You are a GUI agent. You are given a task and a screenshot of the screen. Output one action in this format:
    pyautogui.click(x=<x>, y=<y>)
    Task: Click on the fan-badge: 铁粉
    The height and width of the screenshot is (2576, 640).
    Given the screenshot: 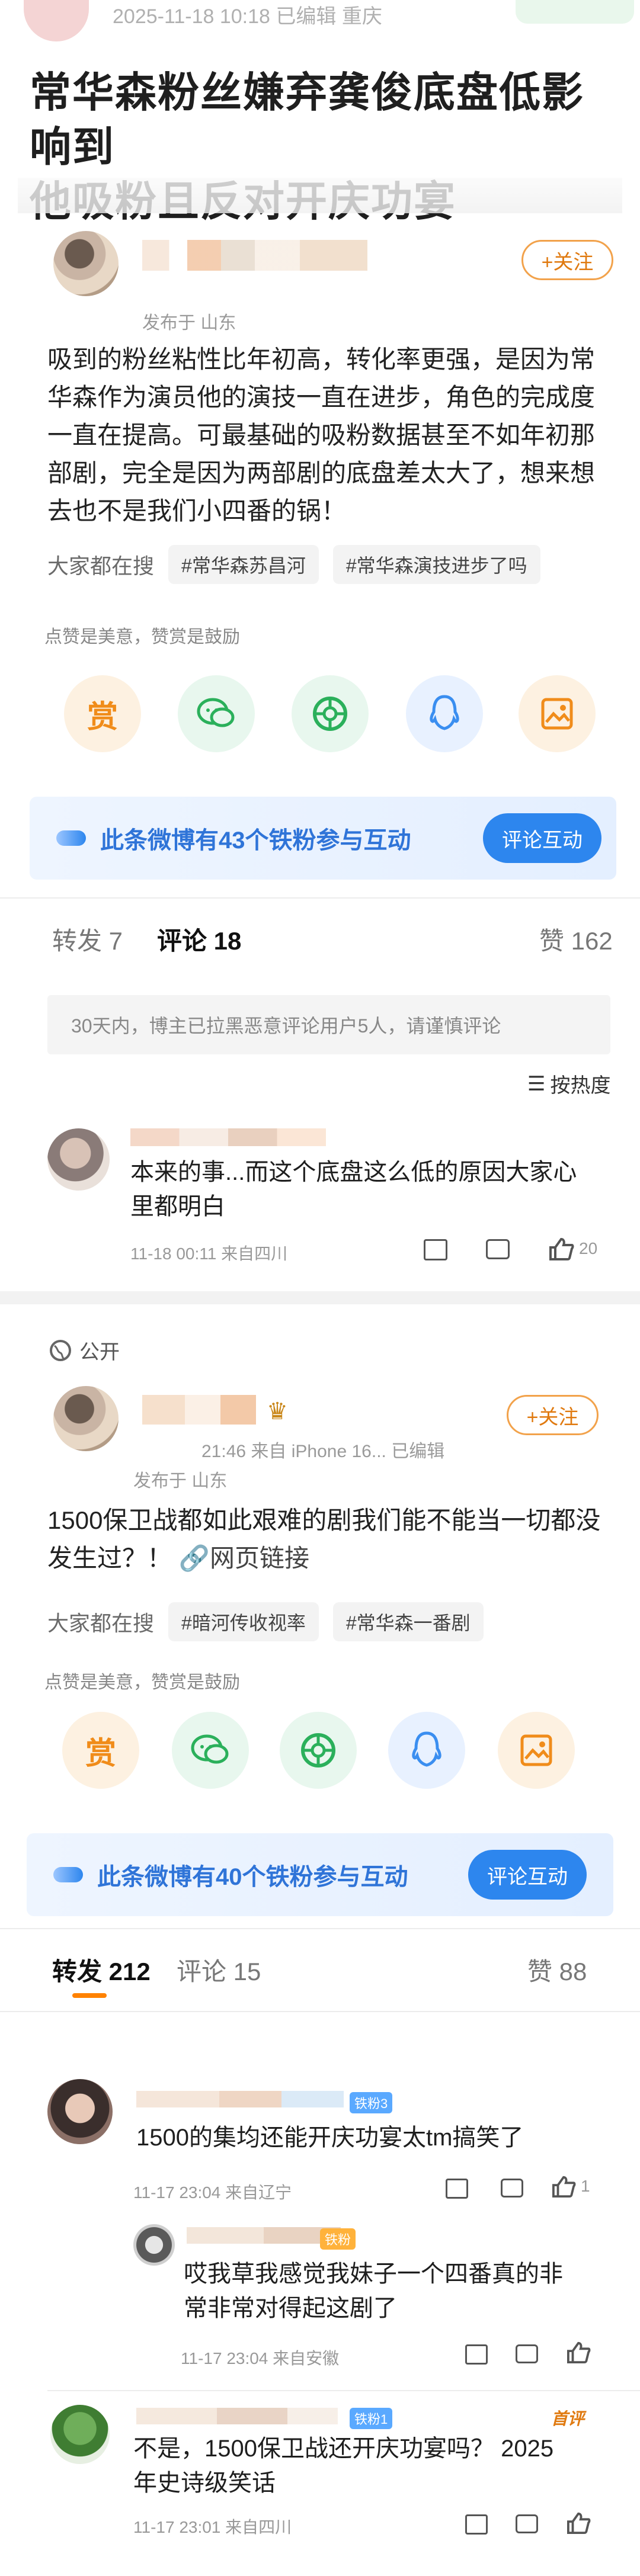 What is the action you would take?
    pyautogui.click(x=338, y=2239)
    